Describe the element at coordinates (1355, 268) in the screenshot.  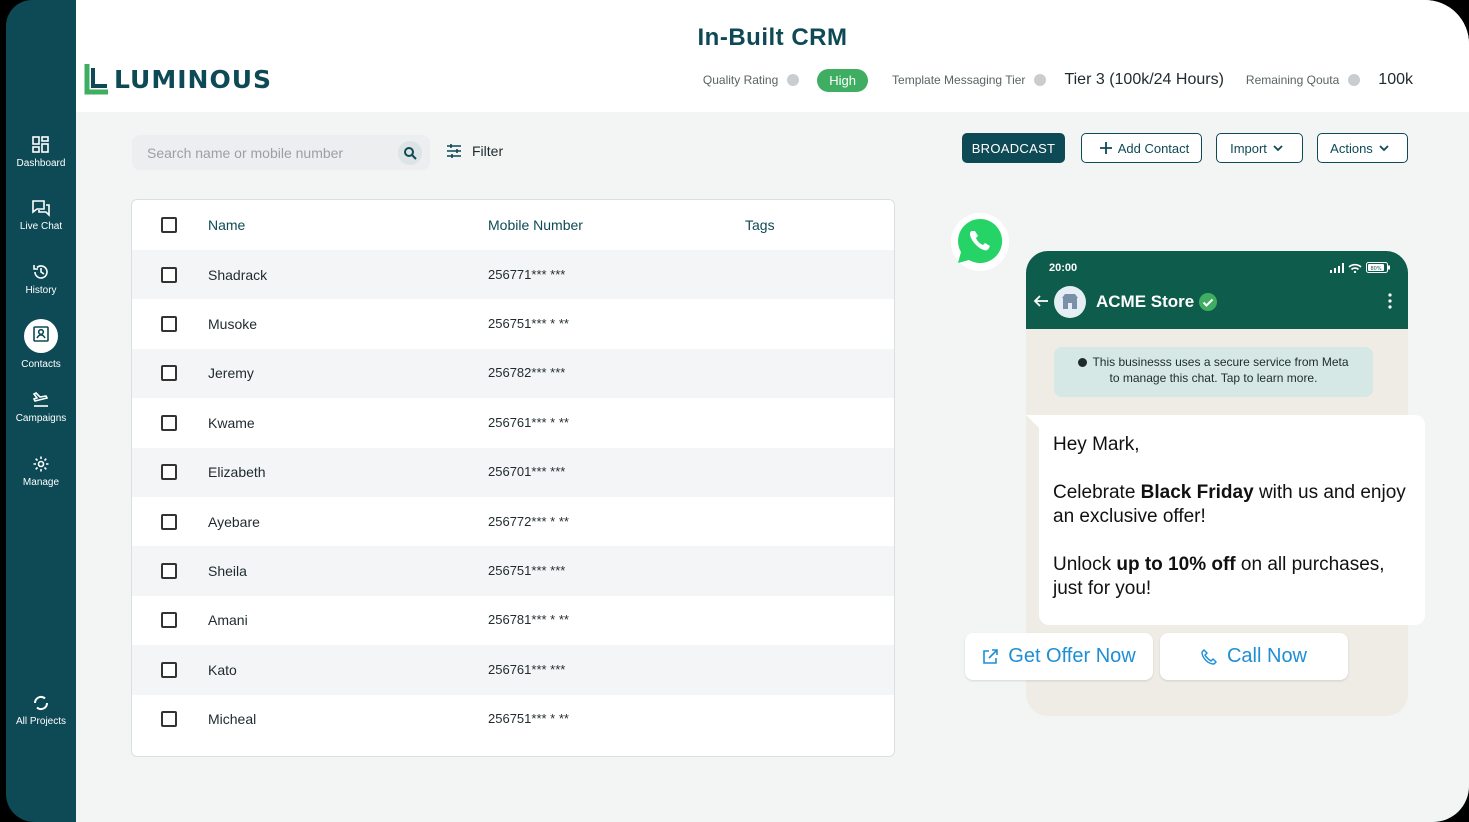
I see `wifi-icon` at that location.